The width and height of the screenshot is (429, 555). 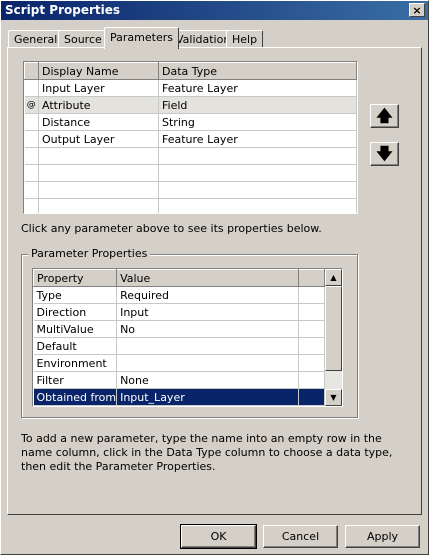 I want to click on tab-general: General, so click(x=36, y=39).